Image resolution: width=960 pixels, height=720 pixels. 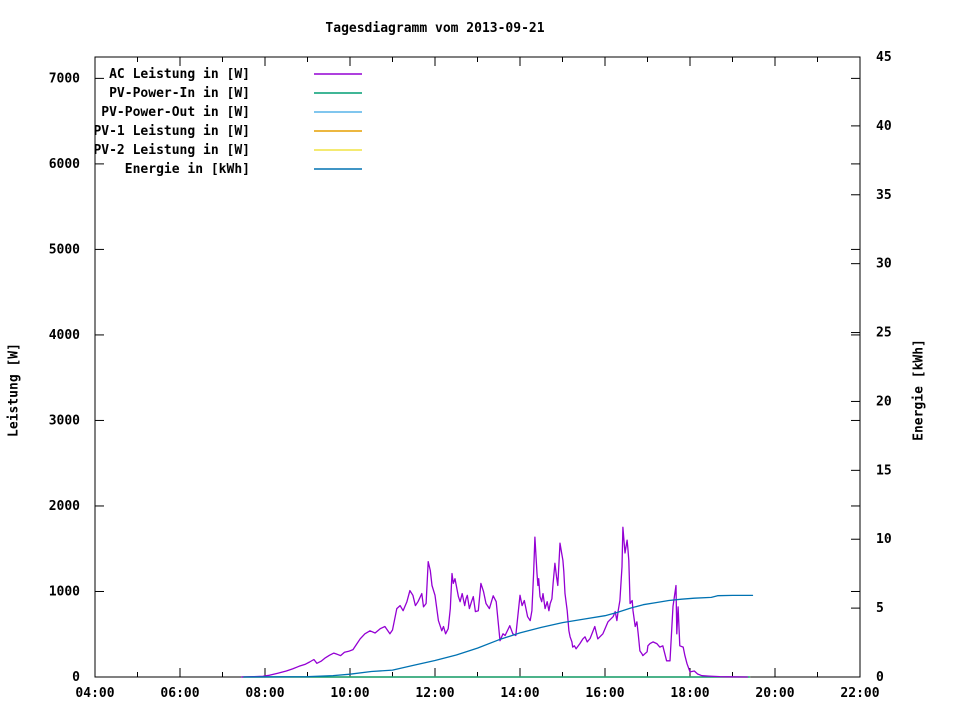 What do you see at coordinates (604, 693) in the screenshot?
I see `x-tick-label: 16:00` at bounding box center [604, 693].